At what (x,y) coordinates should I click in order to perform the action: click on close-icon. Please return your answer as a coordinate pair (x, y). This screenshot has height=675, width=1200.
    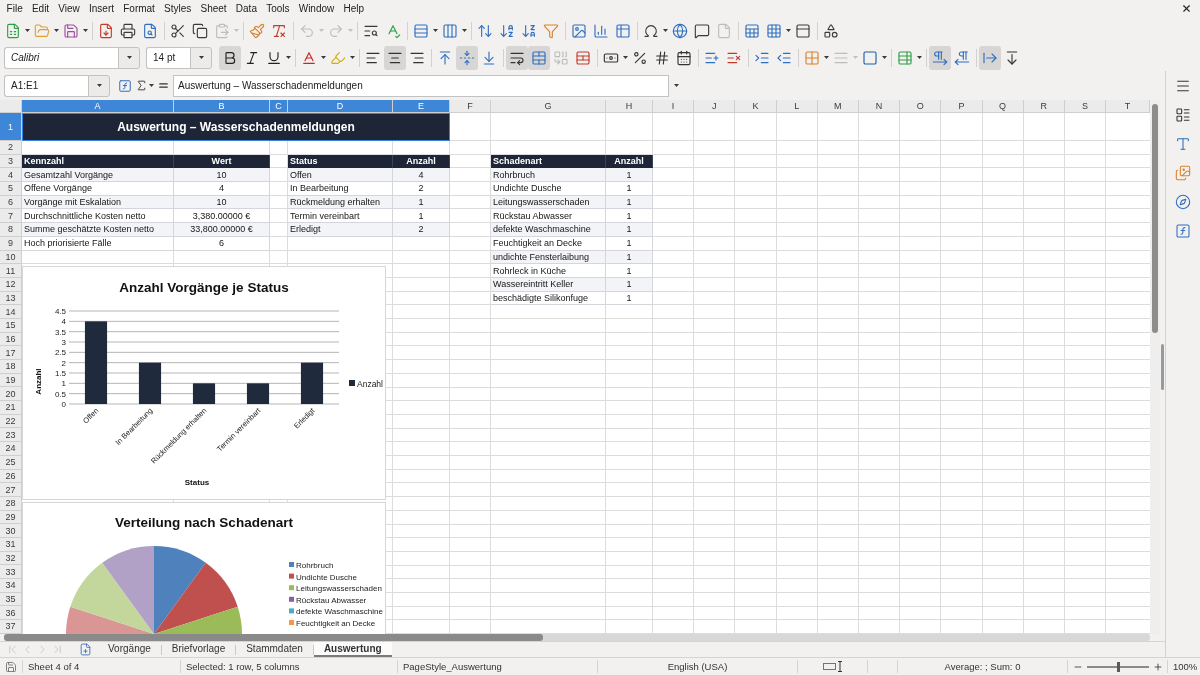
    Looking at the image, I should click on (1186, 8).